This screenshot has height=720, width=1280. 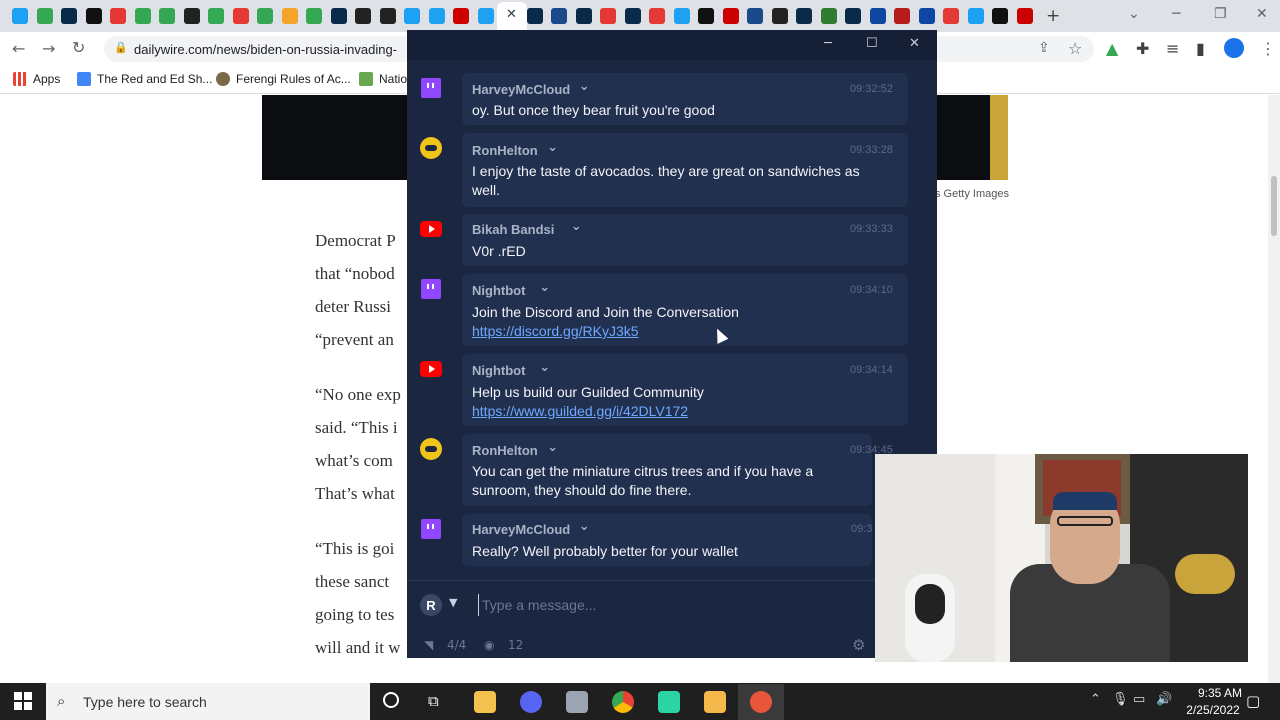 I want to click on forward-icon: →, so click(x=48, y=48).